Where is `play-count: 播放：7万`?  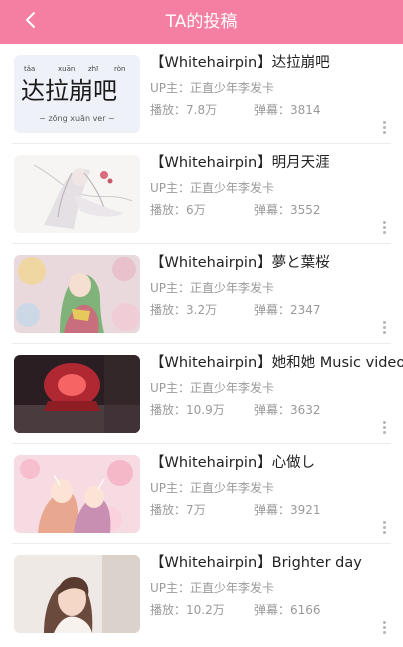 play-count: 播放：7万 is located at coordinates (178, 510).